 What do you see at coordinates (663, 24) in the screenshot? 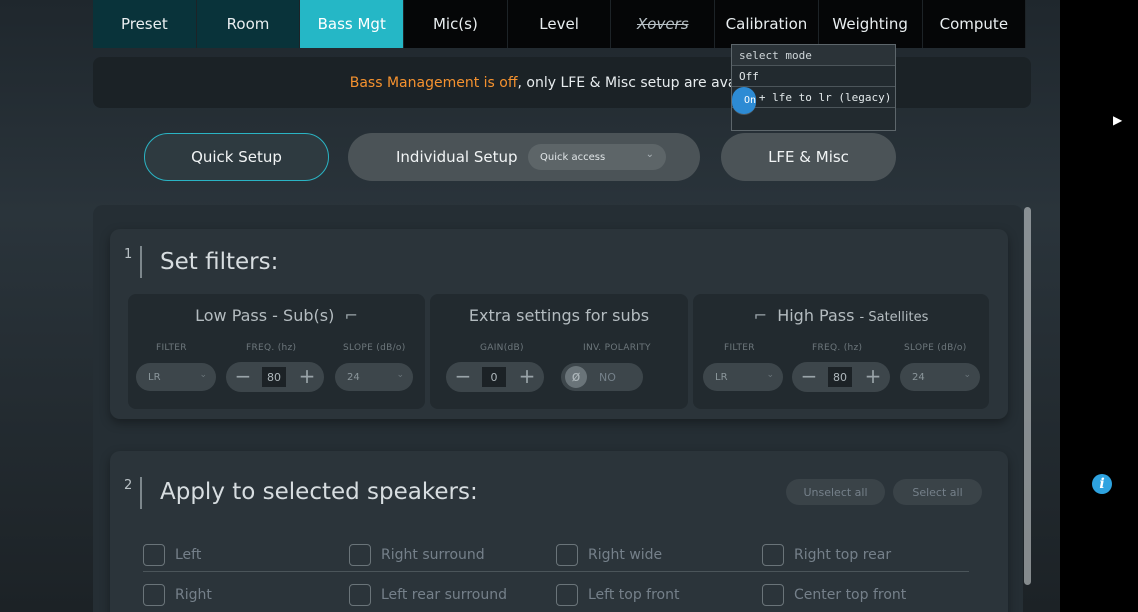
I see `tab-xovers: Xovers` at bounding box center [663, 24].